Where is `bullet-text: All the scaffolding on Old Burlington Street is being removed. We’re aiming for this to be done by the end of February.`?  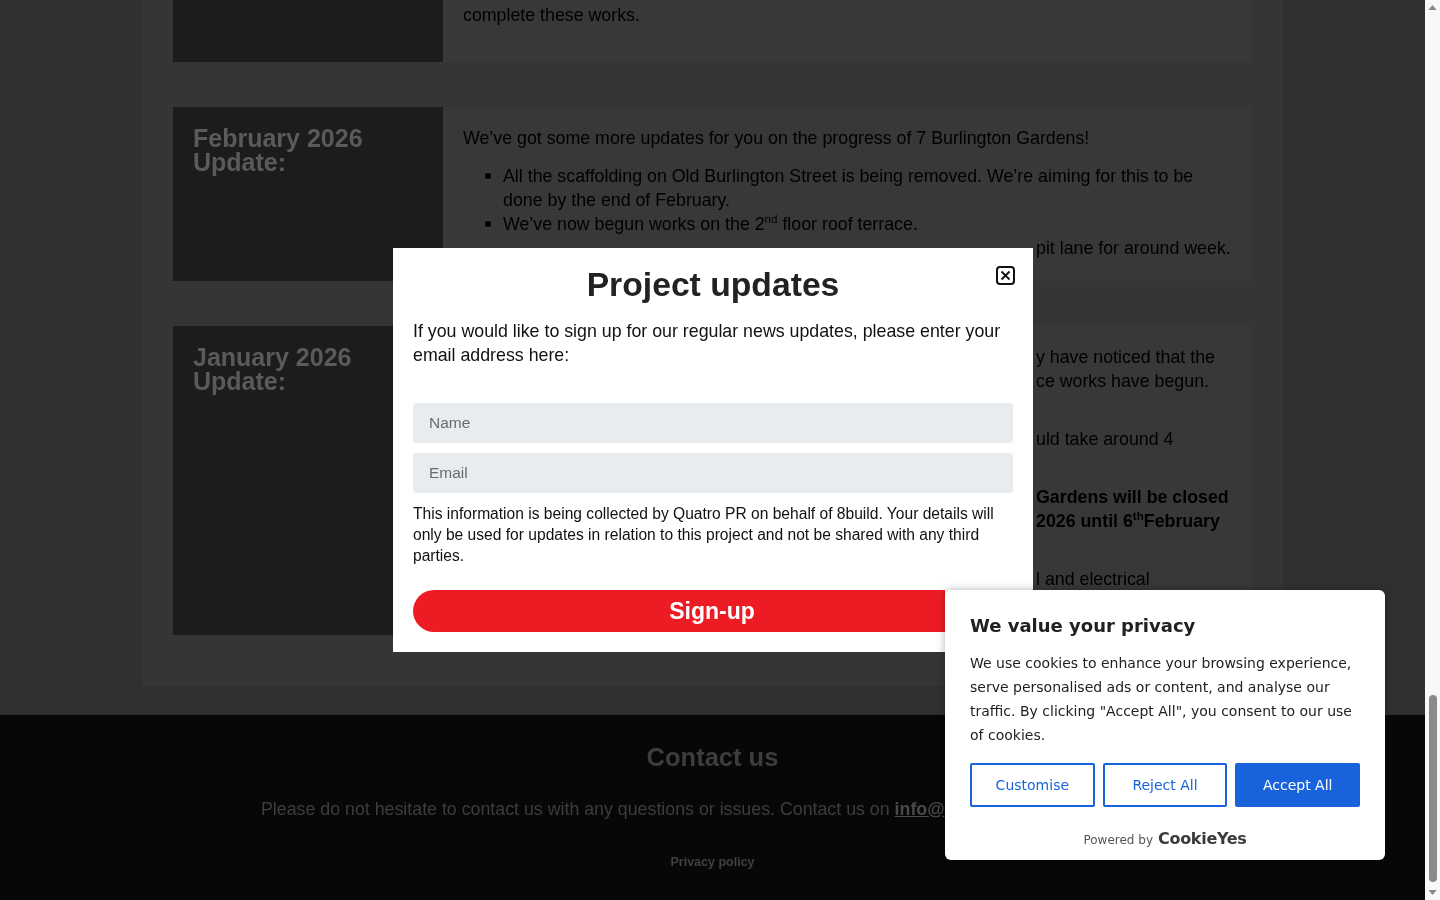
bullet-text: All the scaffolding on Old Burlington Street is being removed. We’re aiming for this to be done by the end of February. is located at coordinates (849, 188).